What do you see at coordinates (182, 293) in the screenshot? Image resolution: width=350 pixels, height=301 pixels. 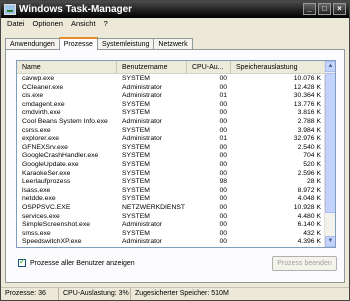 I see `status-commit-charge: Zugesicherter Speicher: 510M` at bounding box center [182, 293].